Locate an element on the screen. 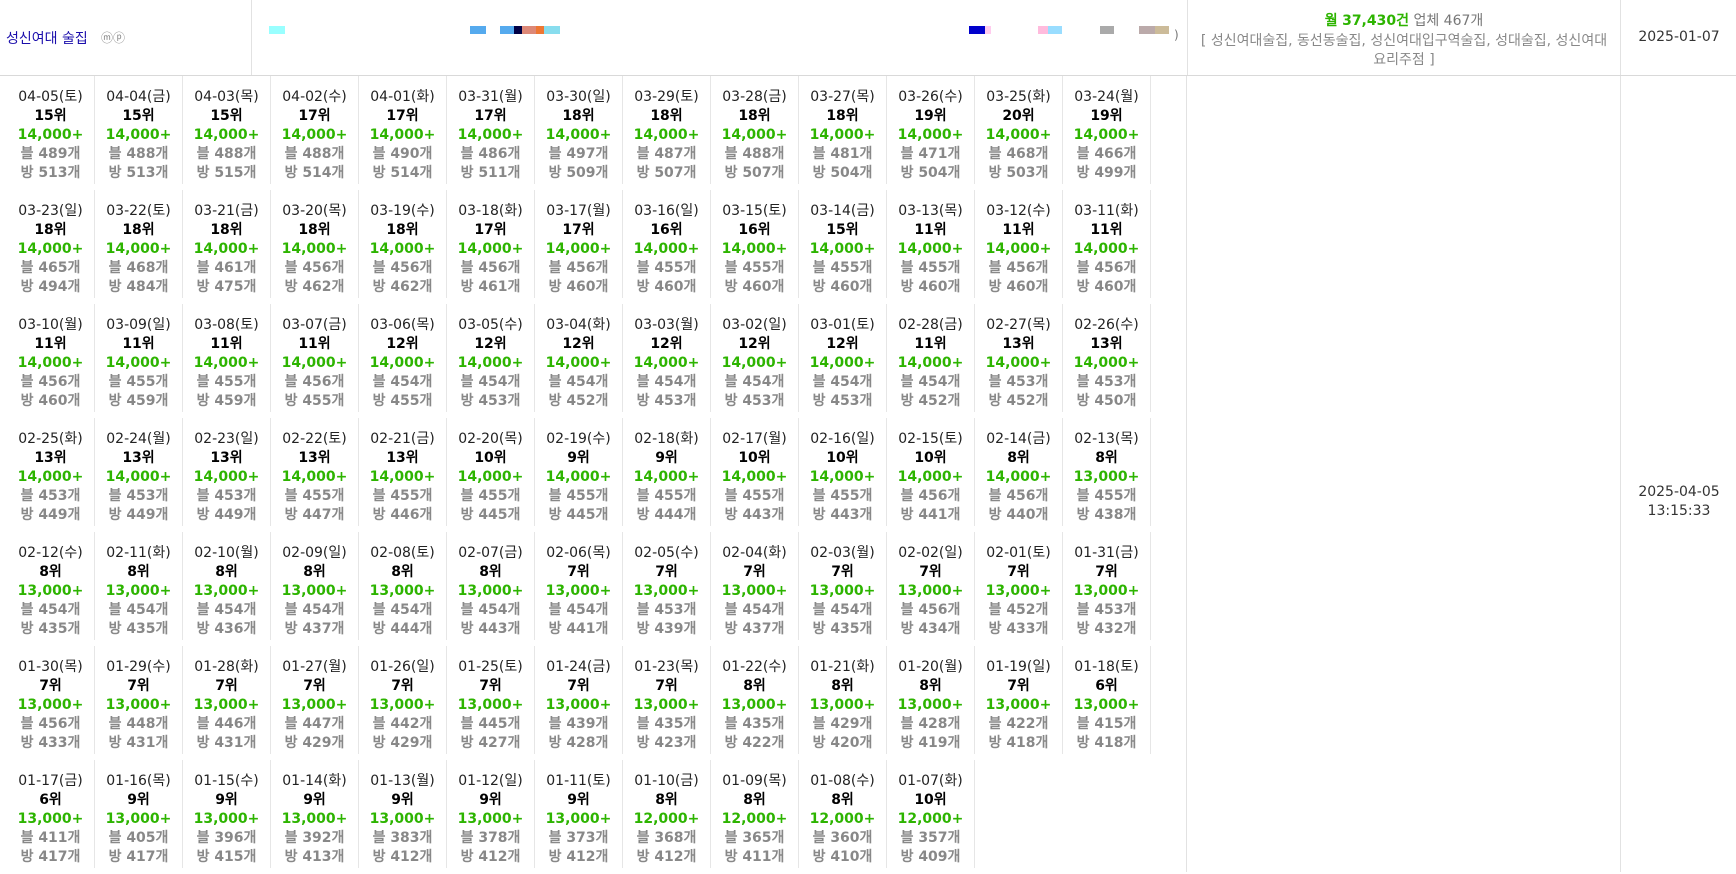 This screenshot has height=874, width=1736. day-date: 02-25(화) is located at coordinates (50, 439).